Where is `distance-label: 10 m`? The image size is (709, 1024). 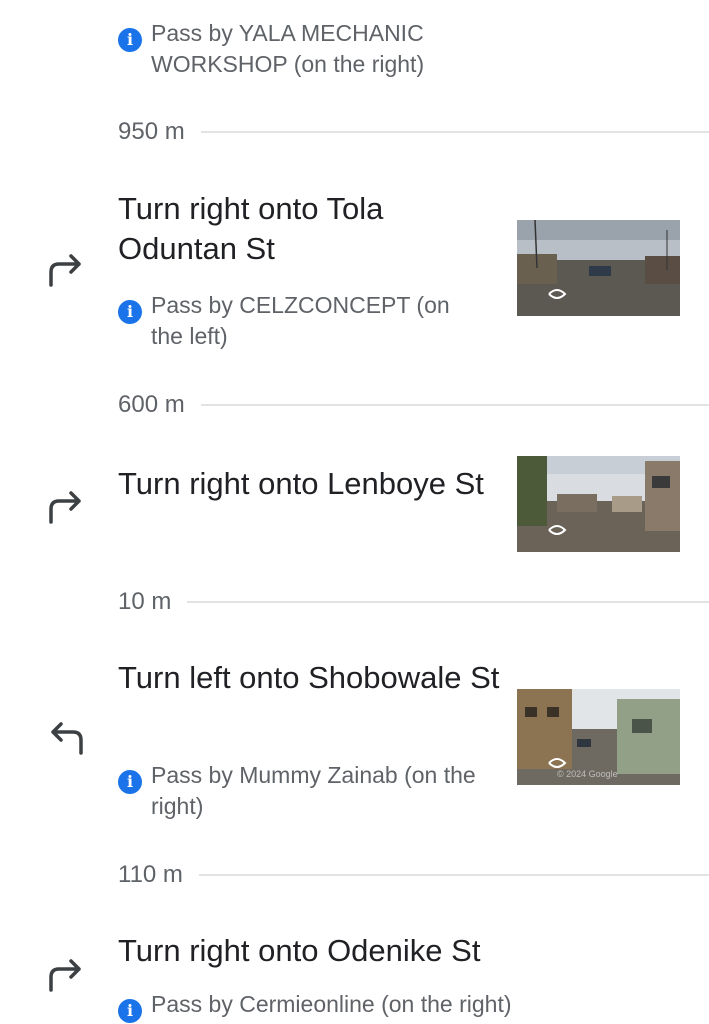
distance-label: 10 m is located at coordinates (145, 601).